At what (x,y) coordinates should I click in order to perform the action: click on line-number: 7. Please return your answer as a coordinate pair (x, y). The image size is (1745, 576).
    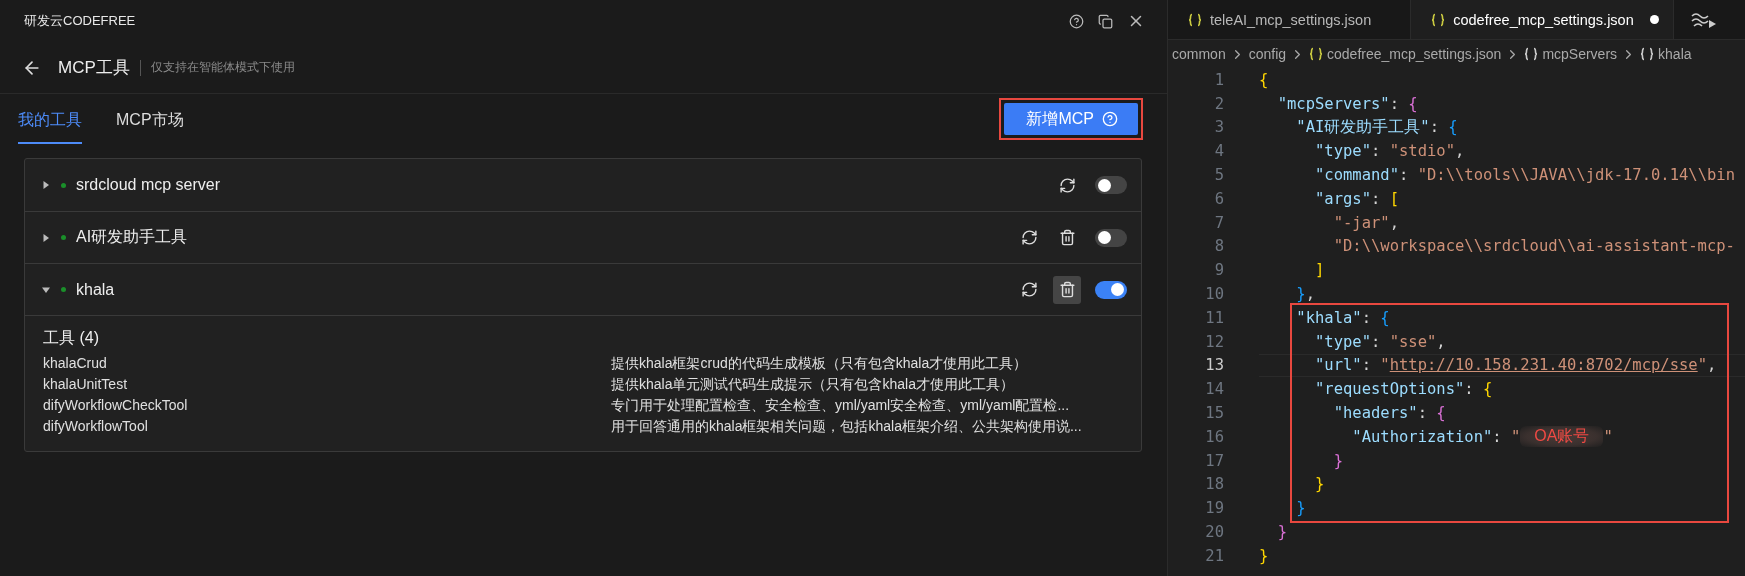
    Looking at the image, I should click on (1218, 222).